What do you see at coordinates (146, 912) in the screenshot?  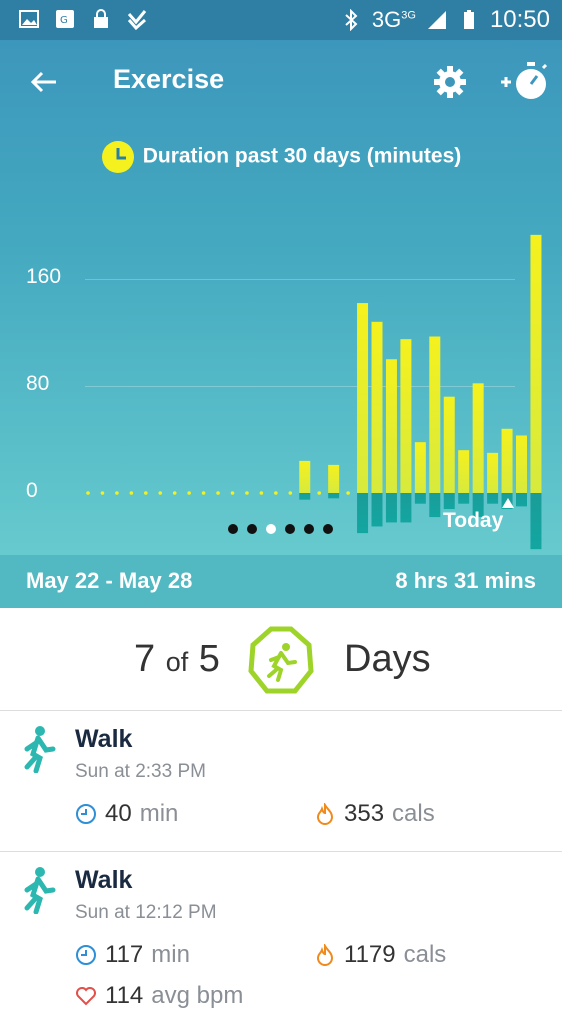 I see `exercise-time: Sun at 12:12 PM` at bounding box center [146, 912].